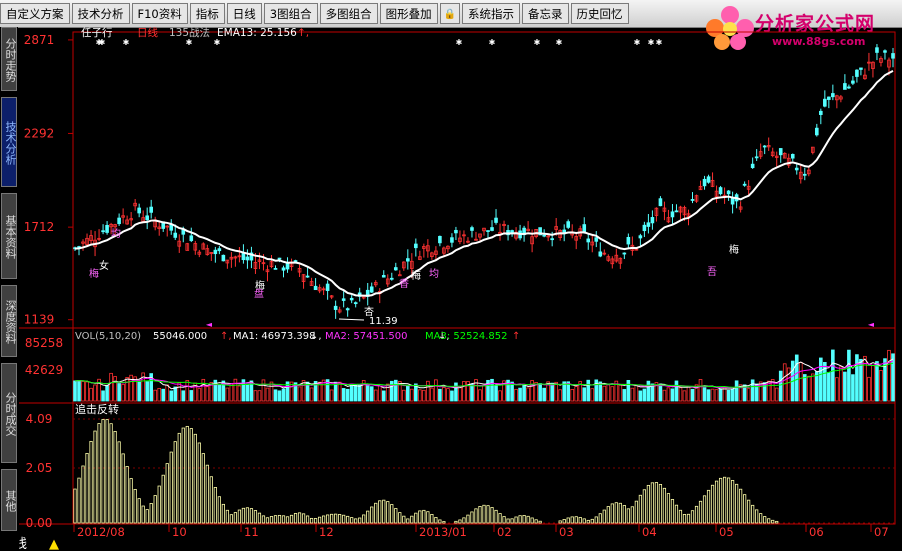 The height and width of the screenshot is (551, 902). I want to click on toolbar-button-1: 技术分析, so click(100, 13).